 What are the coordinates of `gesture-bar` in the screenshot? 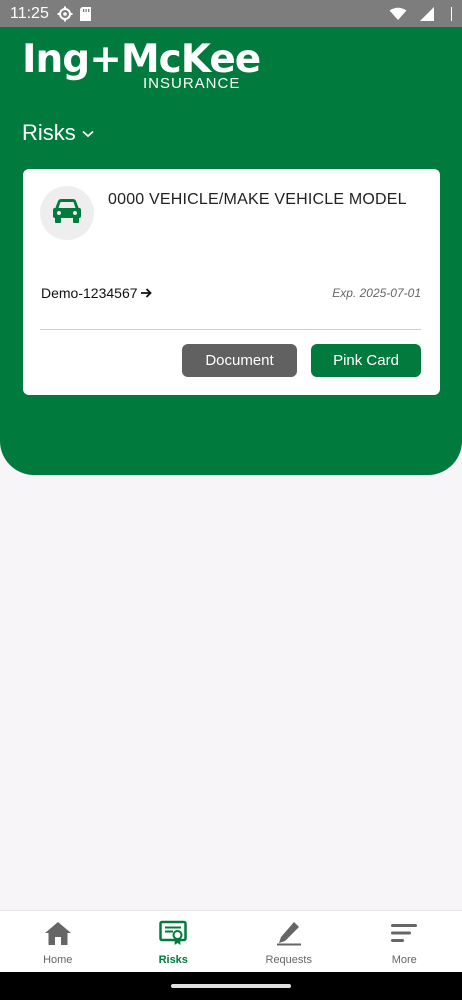 It's located at (231, 986).